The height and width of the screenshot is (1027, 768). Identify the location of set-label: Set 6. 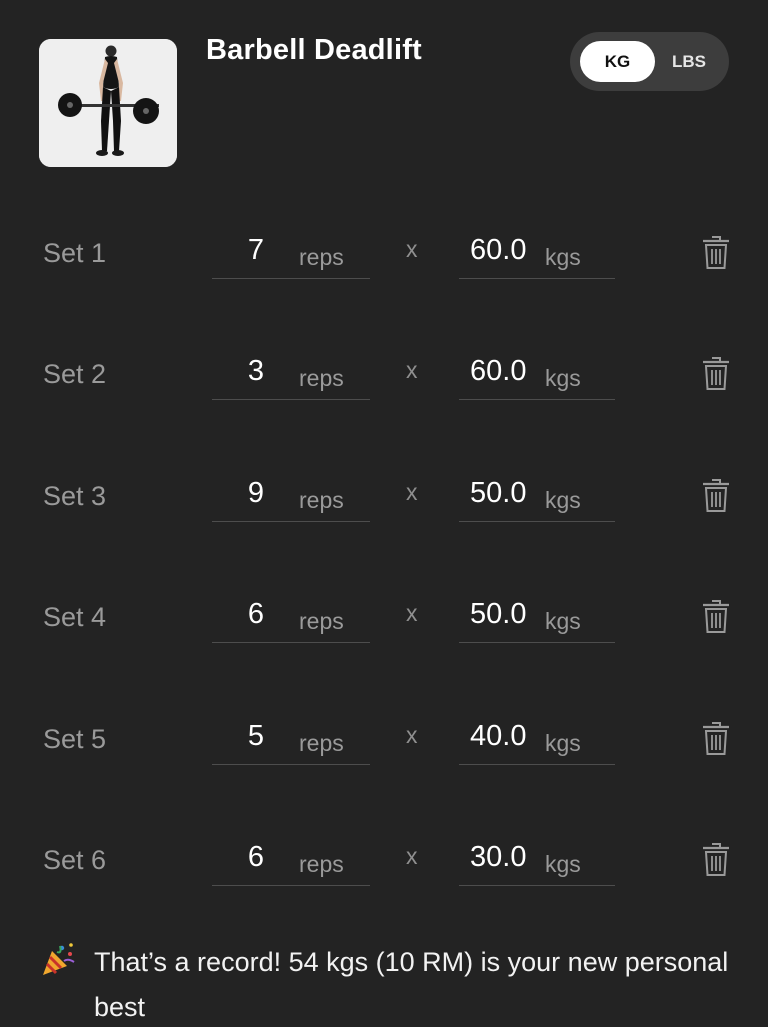
(75, 859).